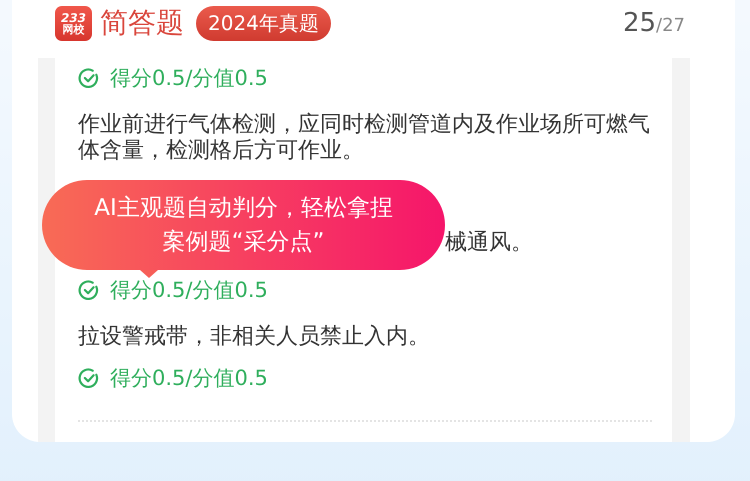 The height and width of the screenshot is (481, 750). I want to click on question-total: /27, so click(670, 26).